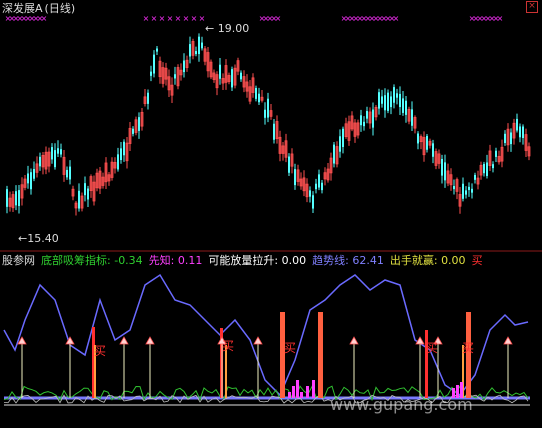 The image size is (542, 428). What do you see at coordinates (60, 8) in the screenshot?
I see `period-label: (日线)` at bounding box center [60, 8].